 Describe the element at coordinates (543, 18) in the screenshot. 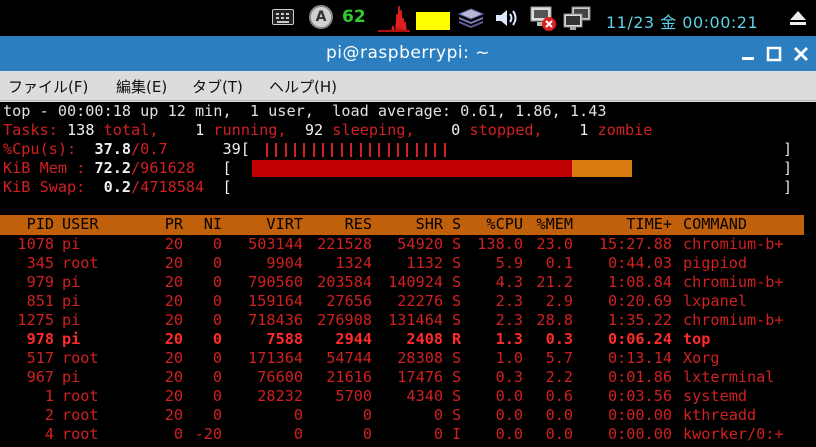

I see `network-disconnected-icon` at that location.